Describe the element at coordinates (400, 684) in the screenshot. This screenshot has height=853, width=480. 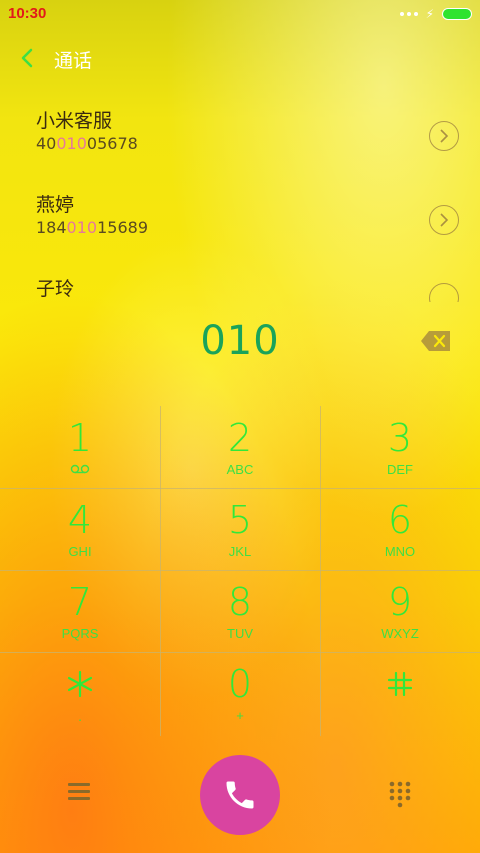
I see `hash-icon` at that location.